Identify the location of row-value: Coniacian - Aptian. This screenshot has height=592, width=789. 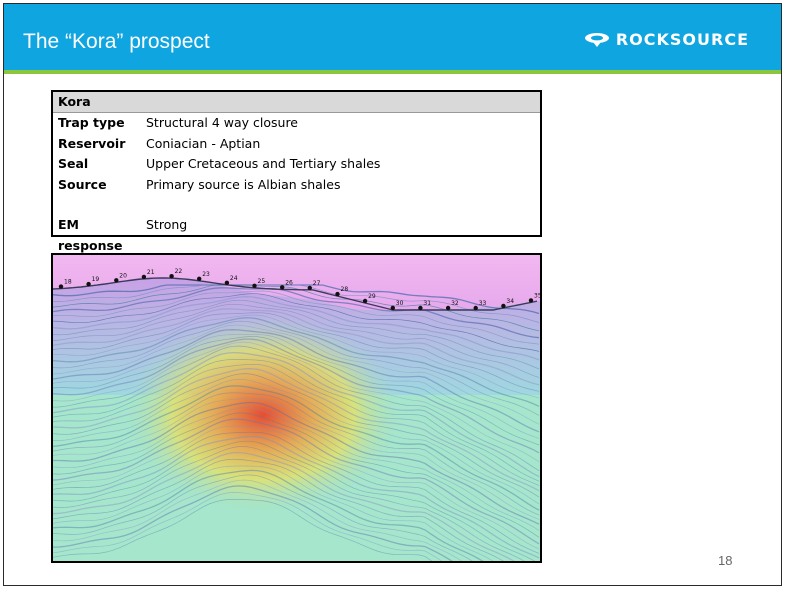
(203, 143).